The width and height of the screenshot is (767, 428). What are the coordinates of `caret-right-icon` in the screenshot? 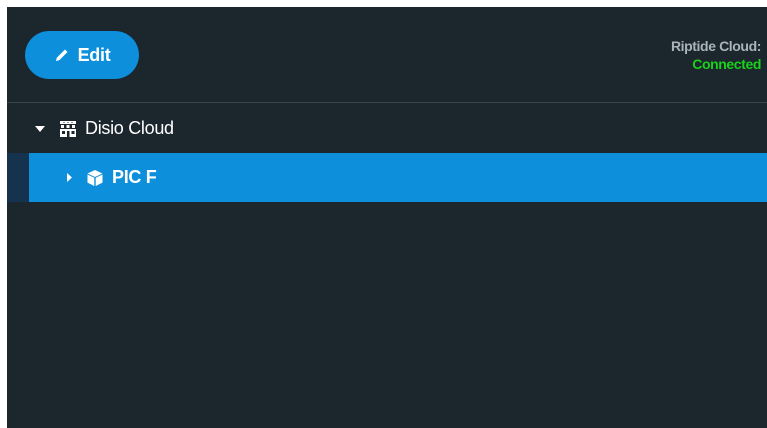 It's located at (69, 177).